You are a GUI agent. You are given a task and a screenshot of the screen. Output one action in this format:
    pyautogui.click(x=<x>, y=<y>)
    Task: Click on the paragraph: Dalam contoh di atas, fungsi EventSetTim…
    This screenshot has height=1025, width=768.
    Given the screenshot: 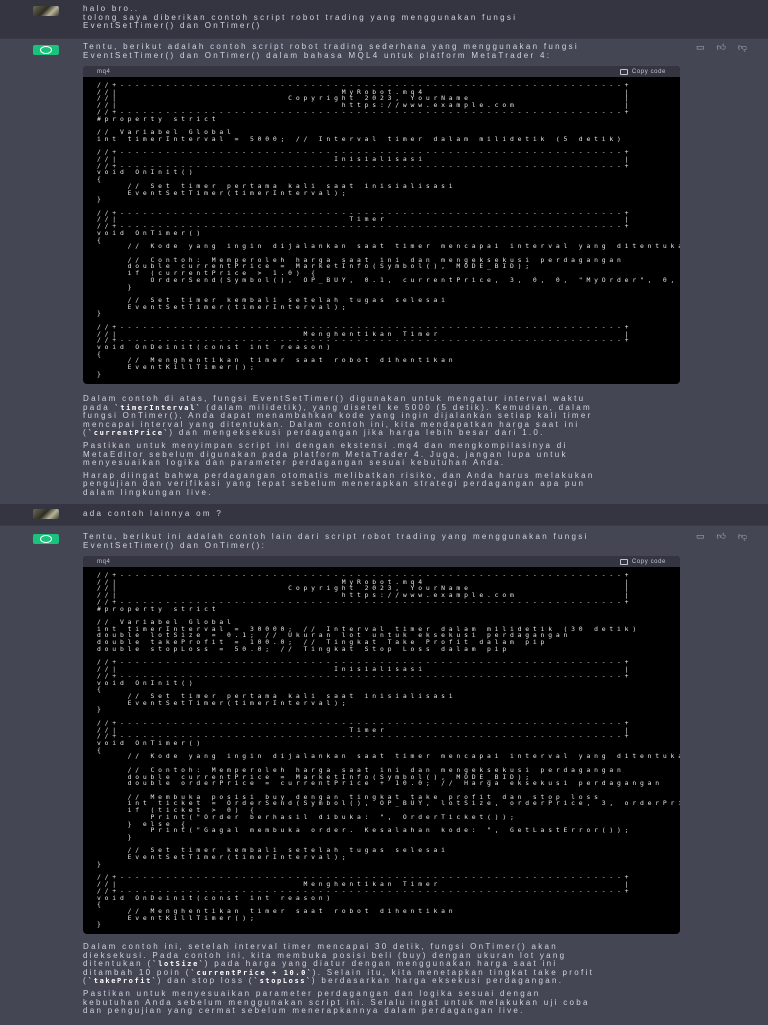 What is the action you would take?
    pyautogui.click(x=339, y=416)
    